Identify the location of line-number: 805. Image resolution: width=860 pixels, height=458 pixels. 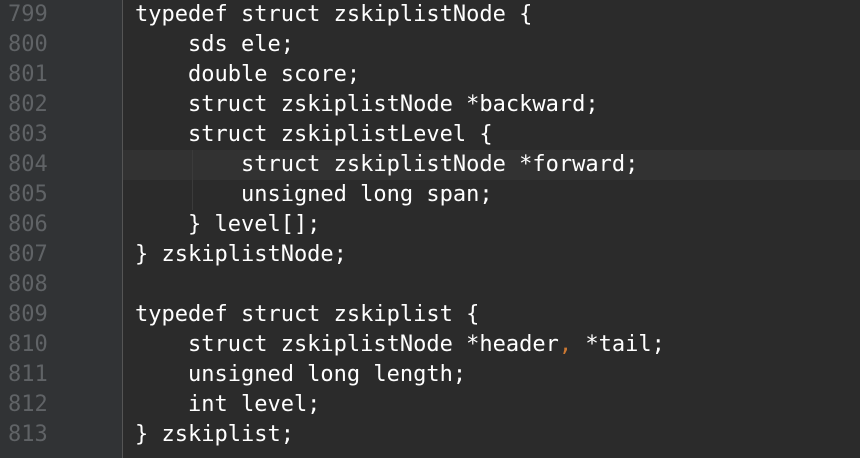
(28, 194).